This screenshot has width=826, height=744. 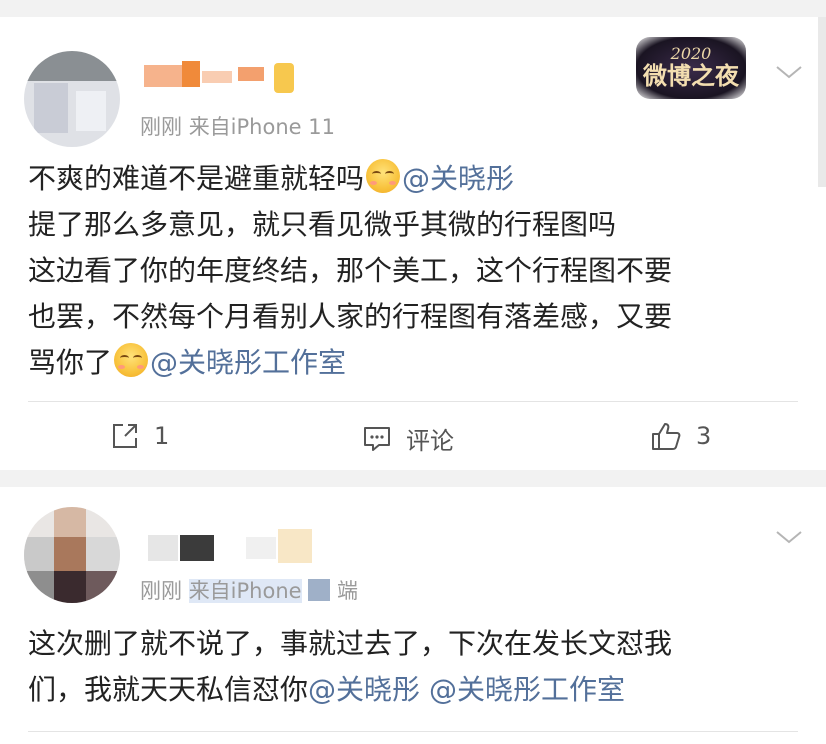 What do you see at coordinates (424, 689) in the screenshot?
I see `post-text` at bounding box center [424, 689].